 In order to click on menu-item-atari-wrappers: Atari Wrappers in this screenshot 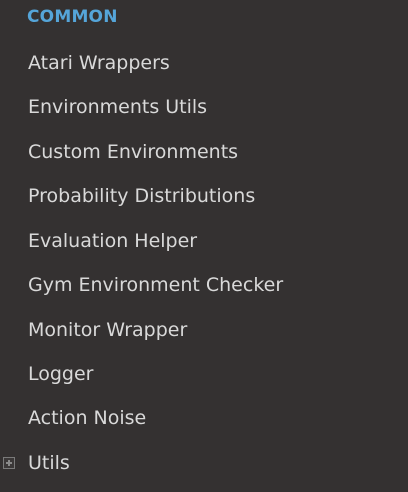, I will do `click(204, 63)`.